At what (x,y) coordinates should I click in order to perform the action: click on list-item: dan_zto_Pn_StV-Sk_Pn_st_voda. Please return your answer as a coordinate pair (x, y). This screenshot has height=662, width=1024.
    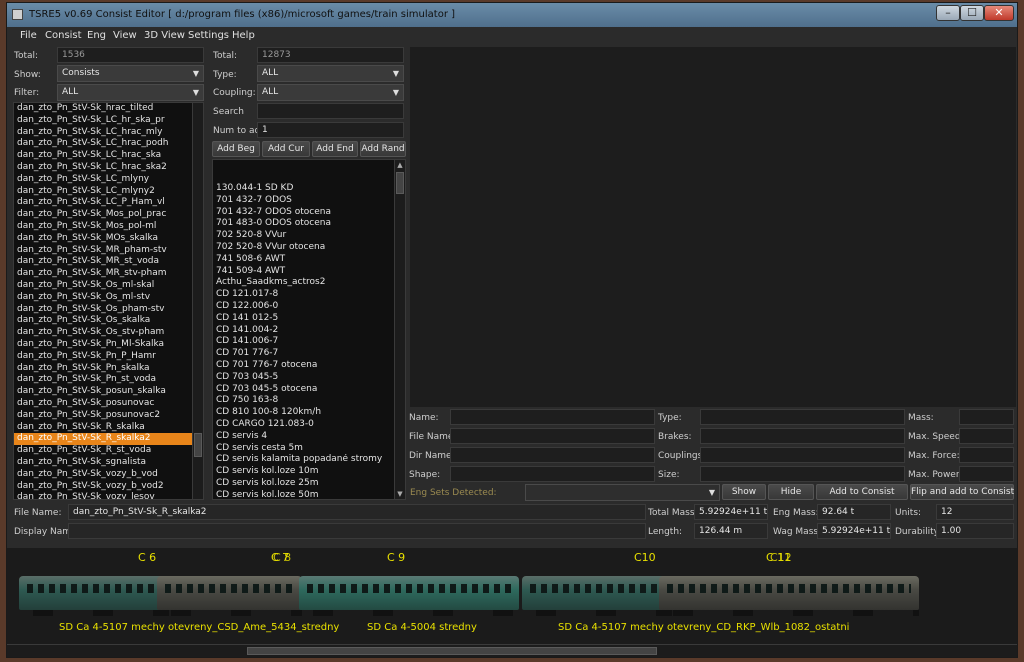
    Looking at the image, I should click on (108, 380).